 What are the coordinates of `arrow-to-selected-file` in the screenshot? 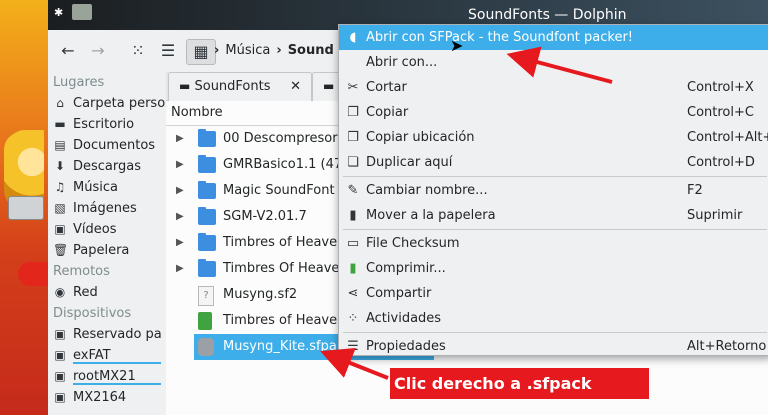 It's located at (354, 364).